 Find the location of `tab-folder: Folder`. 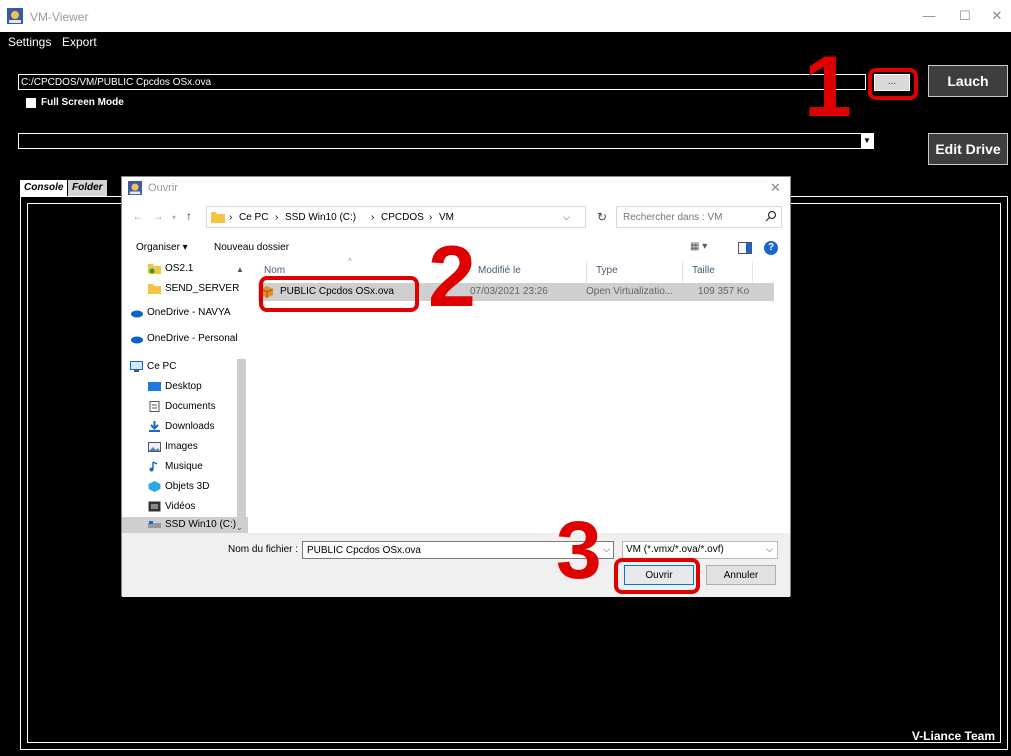

tab-folder: Folder is located at coordinates (87, 188).